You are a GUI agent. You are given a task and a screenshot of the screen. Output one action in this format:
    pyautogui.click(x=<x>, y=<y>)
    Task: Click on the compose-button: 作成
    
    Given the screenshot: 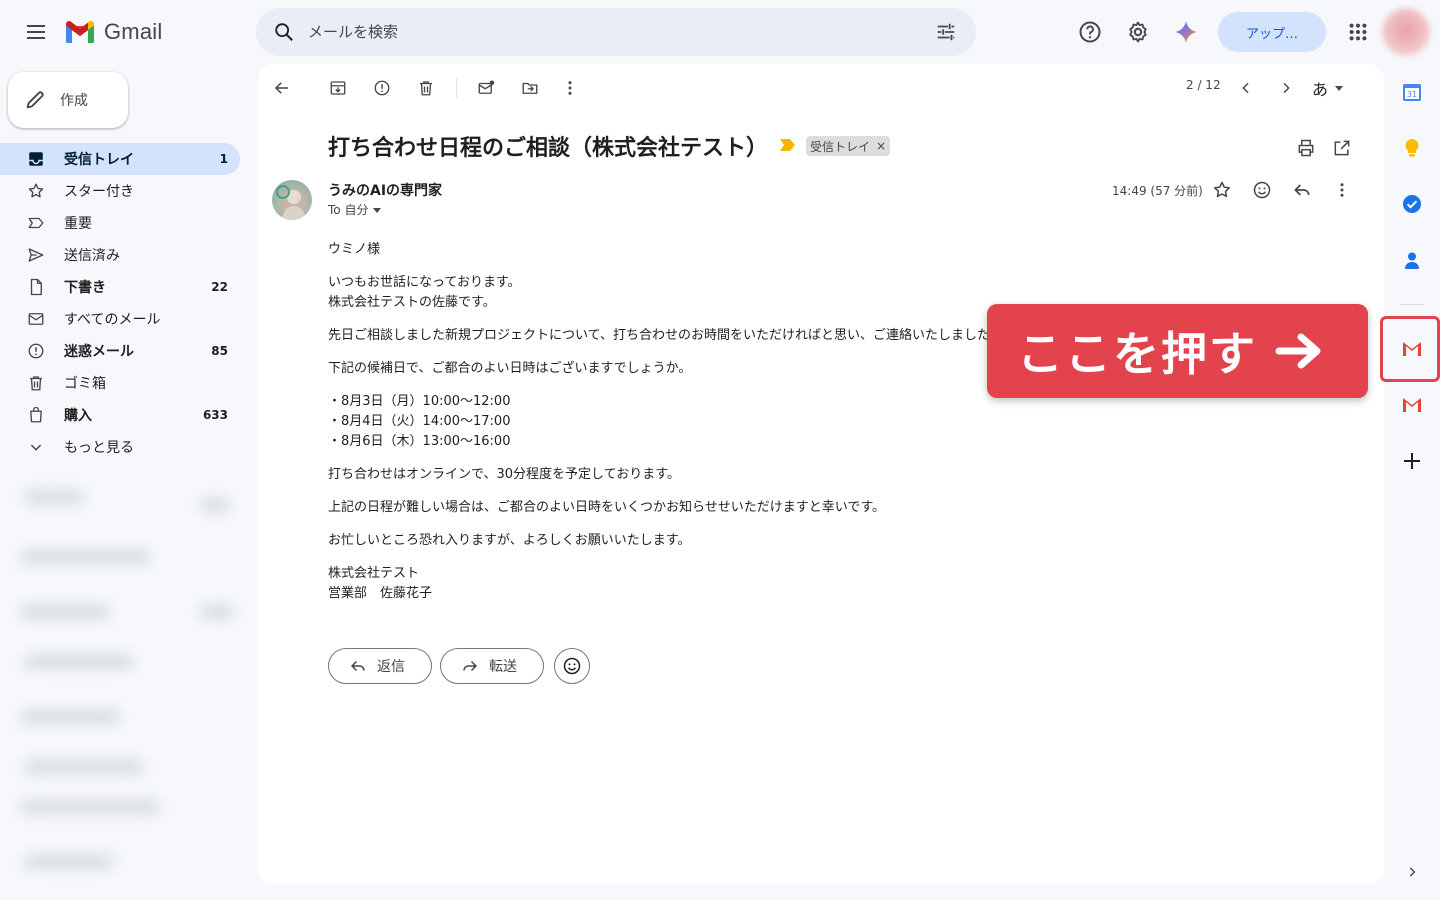 What is the action you would take?
    pyautogui.click(x=68, y=100)
    